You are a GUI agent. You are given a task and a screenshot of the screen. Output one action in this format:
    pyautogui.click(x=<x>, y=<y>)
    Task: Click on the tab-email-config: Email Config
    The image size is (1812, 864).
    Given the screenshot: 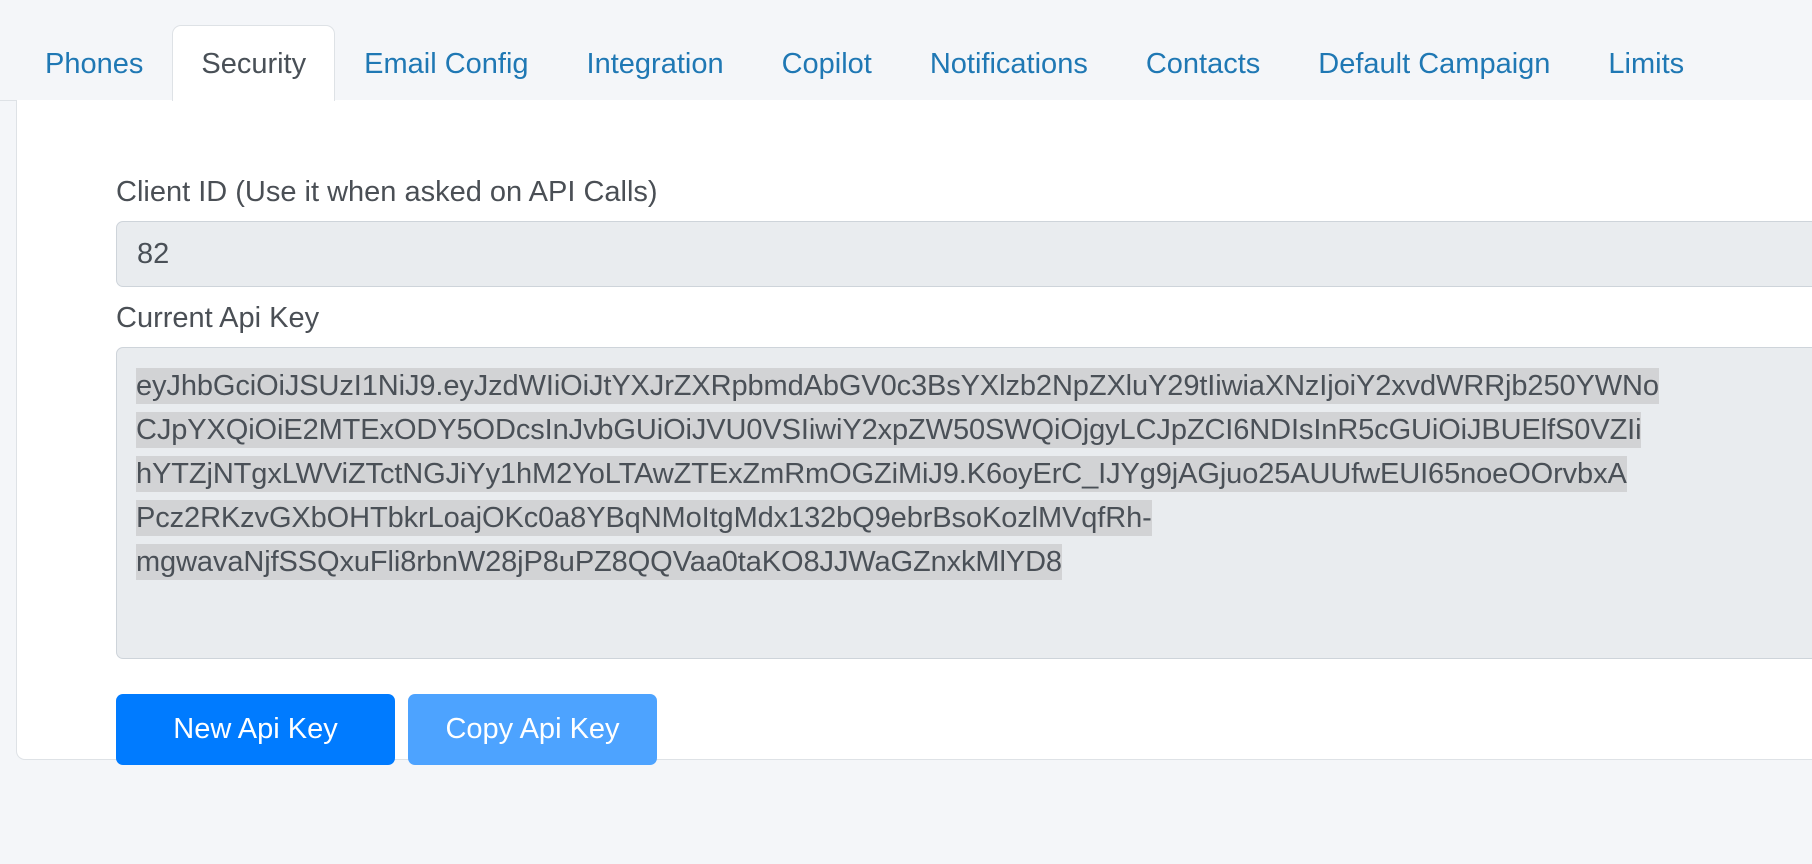 What is the action you would take?
    pyautogui.click(x=446, y=63)
    